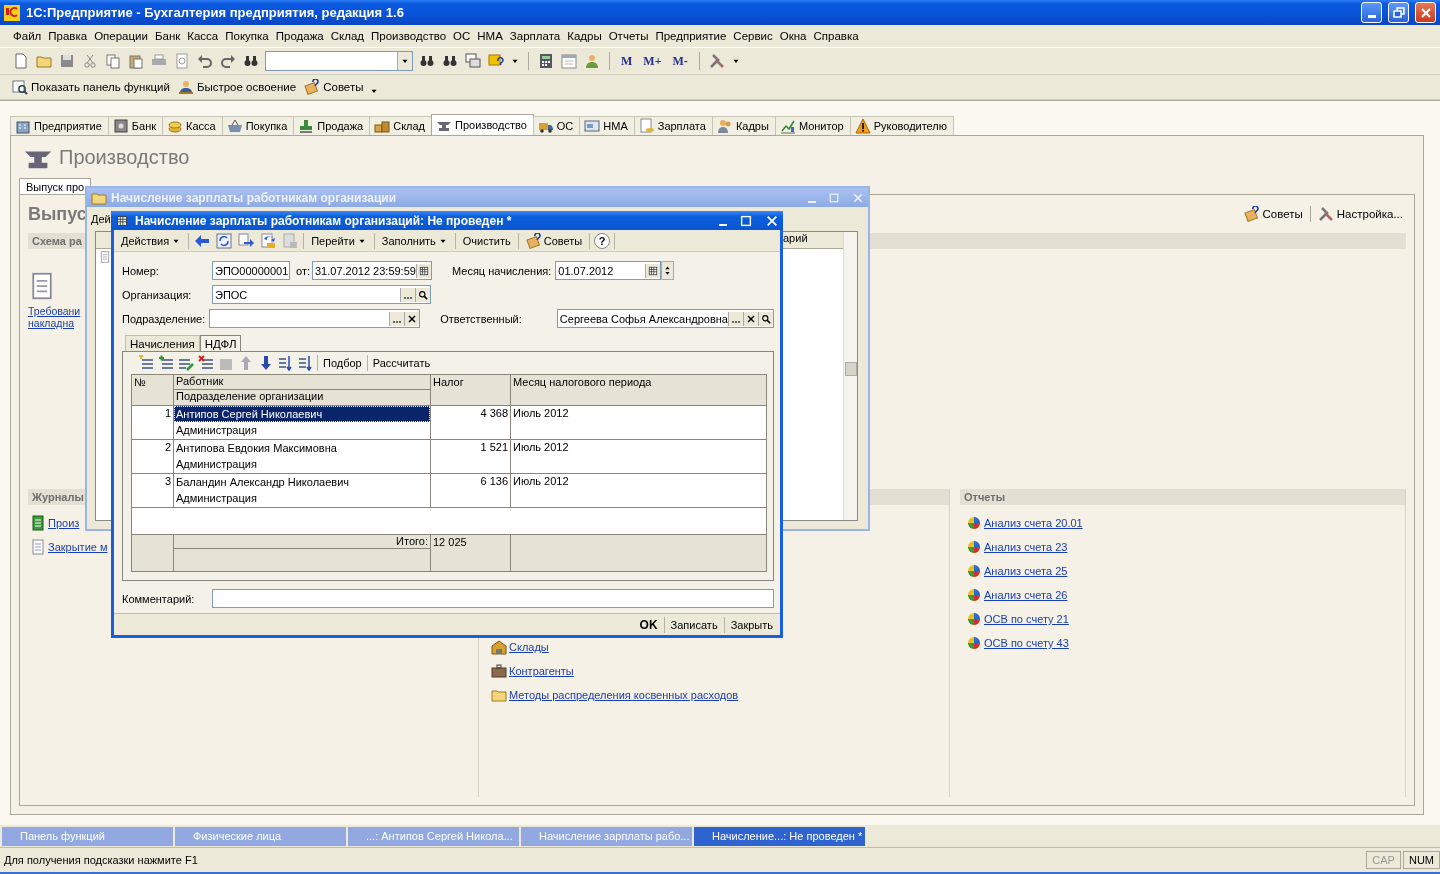 This screenshot has width=1440, height=874. I want to click on function-tab: Монитор, so click(812, 125).